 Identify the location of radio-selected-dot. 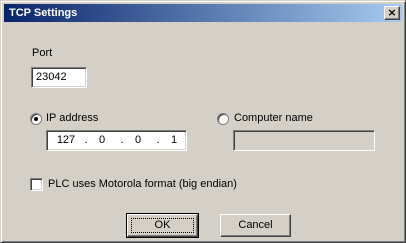
(36, 119).